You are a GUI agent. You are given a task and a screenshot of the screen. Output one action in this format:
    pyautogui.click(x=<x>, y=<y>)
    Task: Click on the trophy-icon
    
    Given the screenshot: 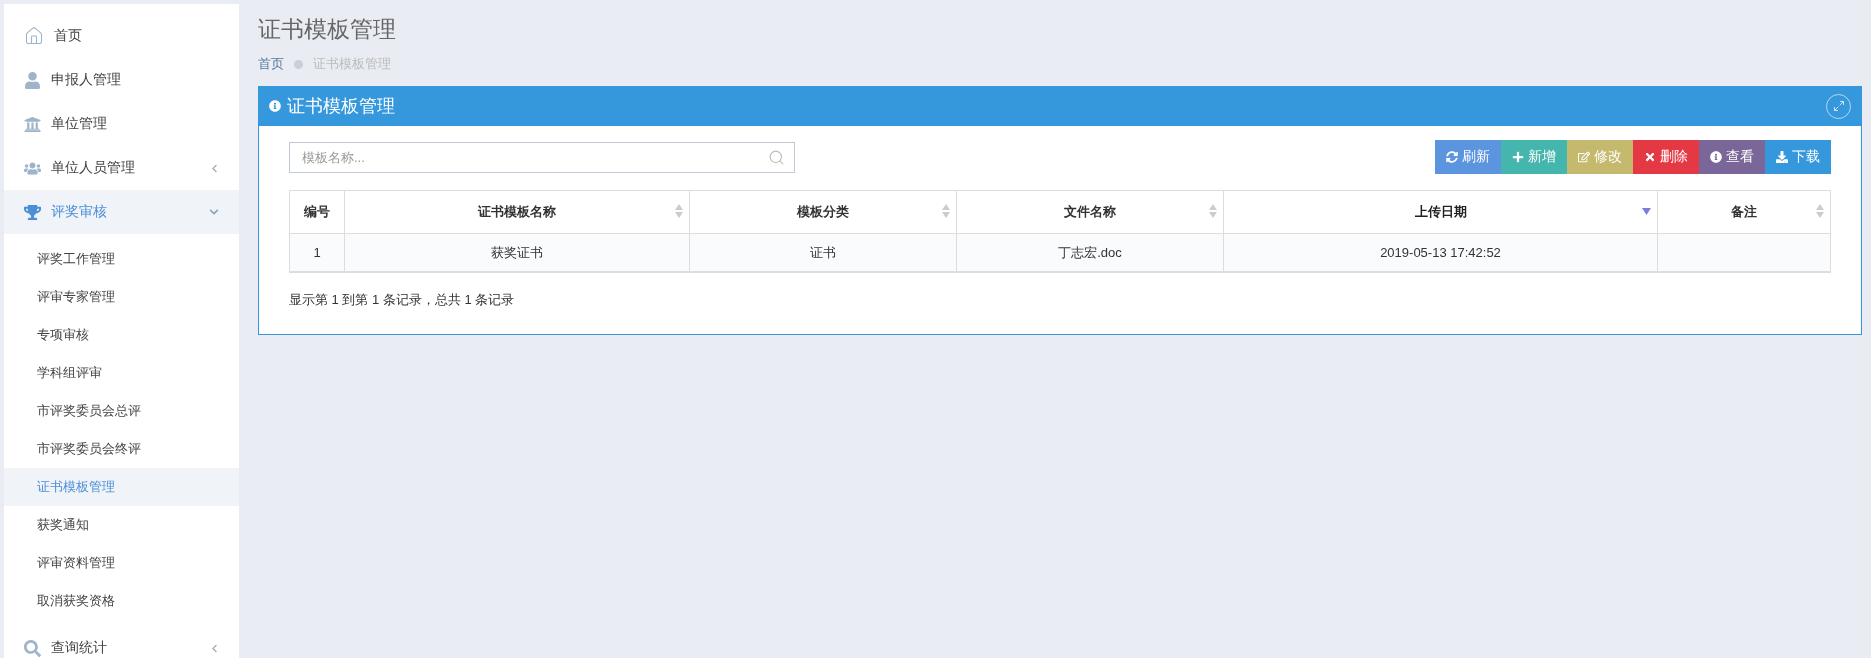 What is the action you would take?
    pyautogui.click(x=32, y=212)
    